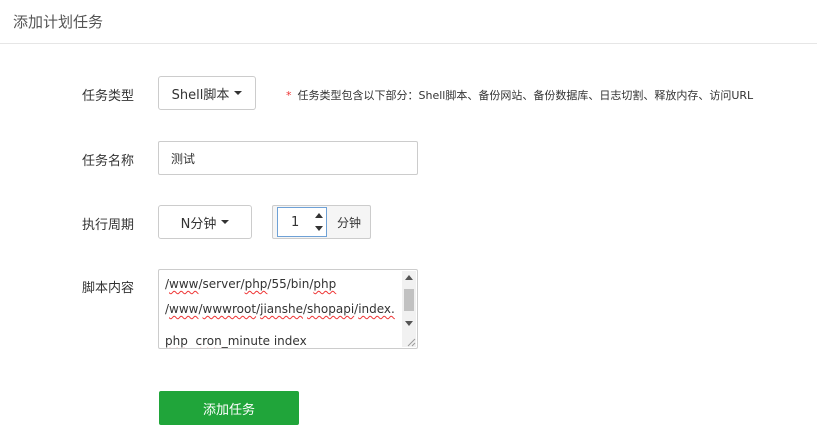 Image resolution: width=817 pixels, height=440 pixels. I want to click on task-type-dropdown: Shell脚本, so click(207, 93).